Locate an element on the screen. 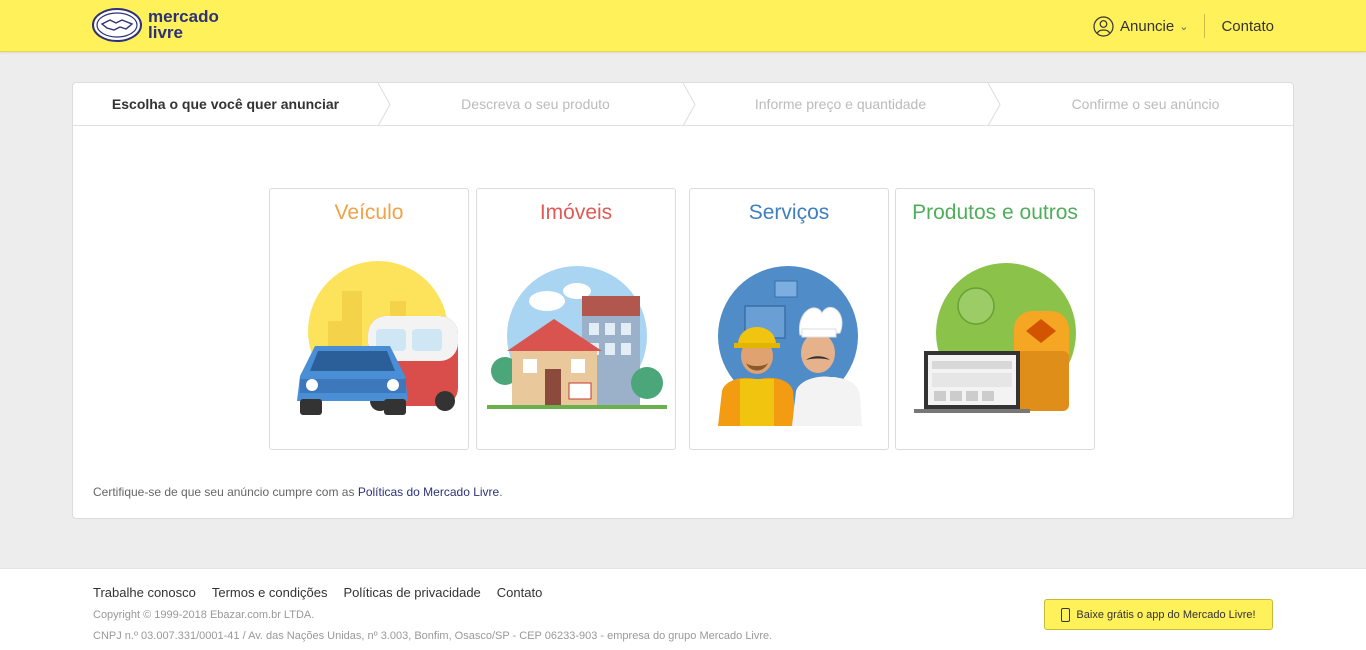 This screenshot has height=650, width=1366. download-app-button: Baixe grátis o app do Mercado Livre! is located at coordinates (1158, 614).